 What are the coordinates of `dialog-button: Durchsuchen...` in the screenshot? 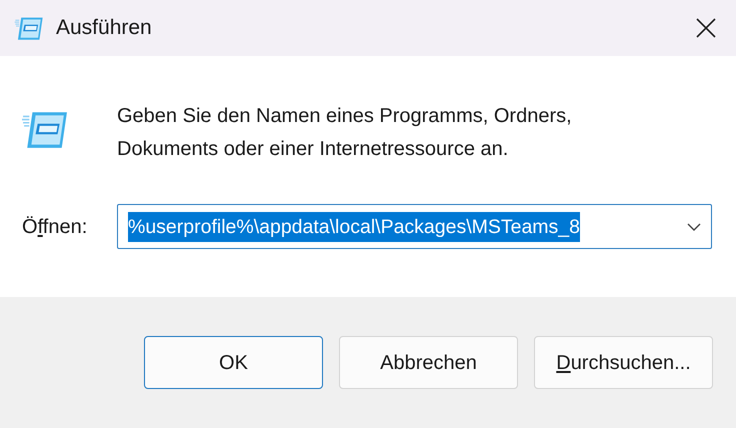 It's located at (623, 362).